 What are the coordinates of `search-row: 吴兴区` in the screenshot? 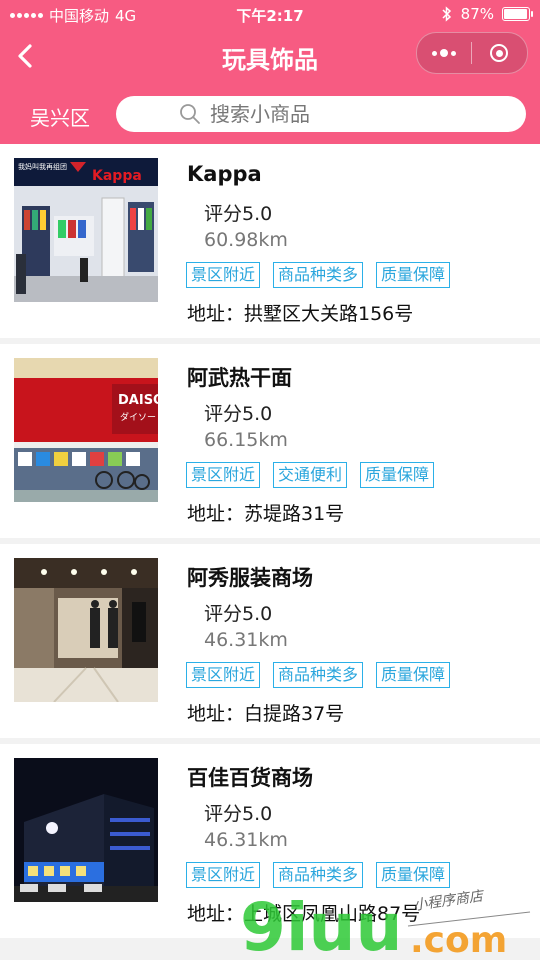 It's located at (270, 114).